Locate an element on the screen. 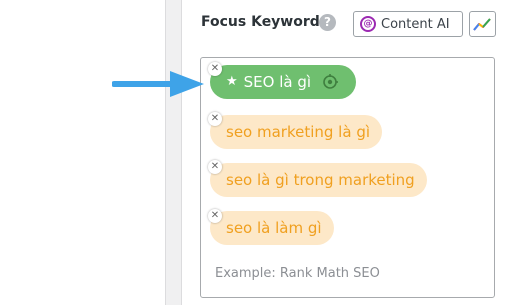 Image resolution: width=512 pixels, height=305 pixels. help-icon: ? is located at coordinates (327, 22).